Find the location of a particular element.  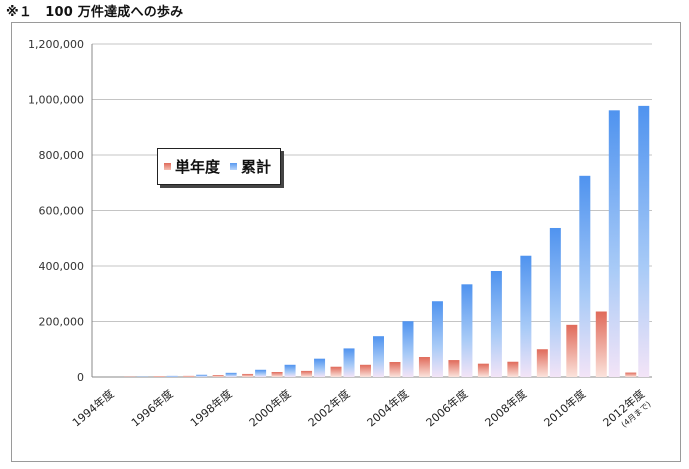

legend-label-cumulative: 累計 is located at coordinates (256, 167).